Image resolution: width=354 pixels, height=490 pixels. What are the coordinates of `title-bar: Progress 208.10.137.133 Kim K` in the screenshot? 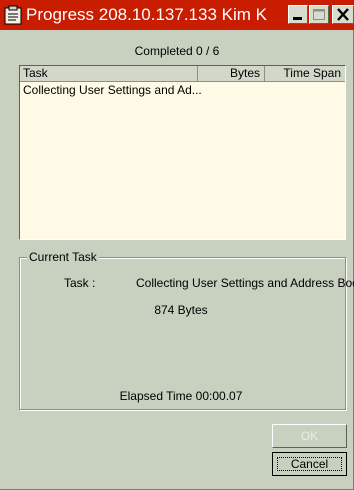 It's located at (177, 15).